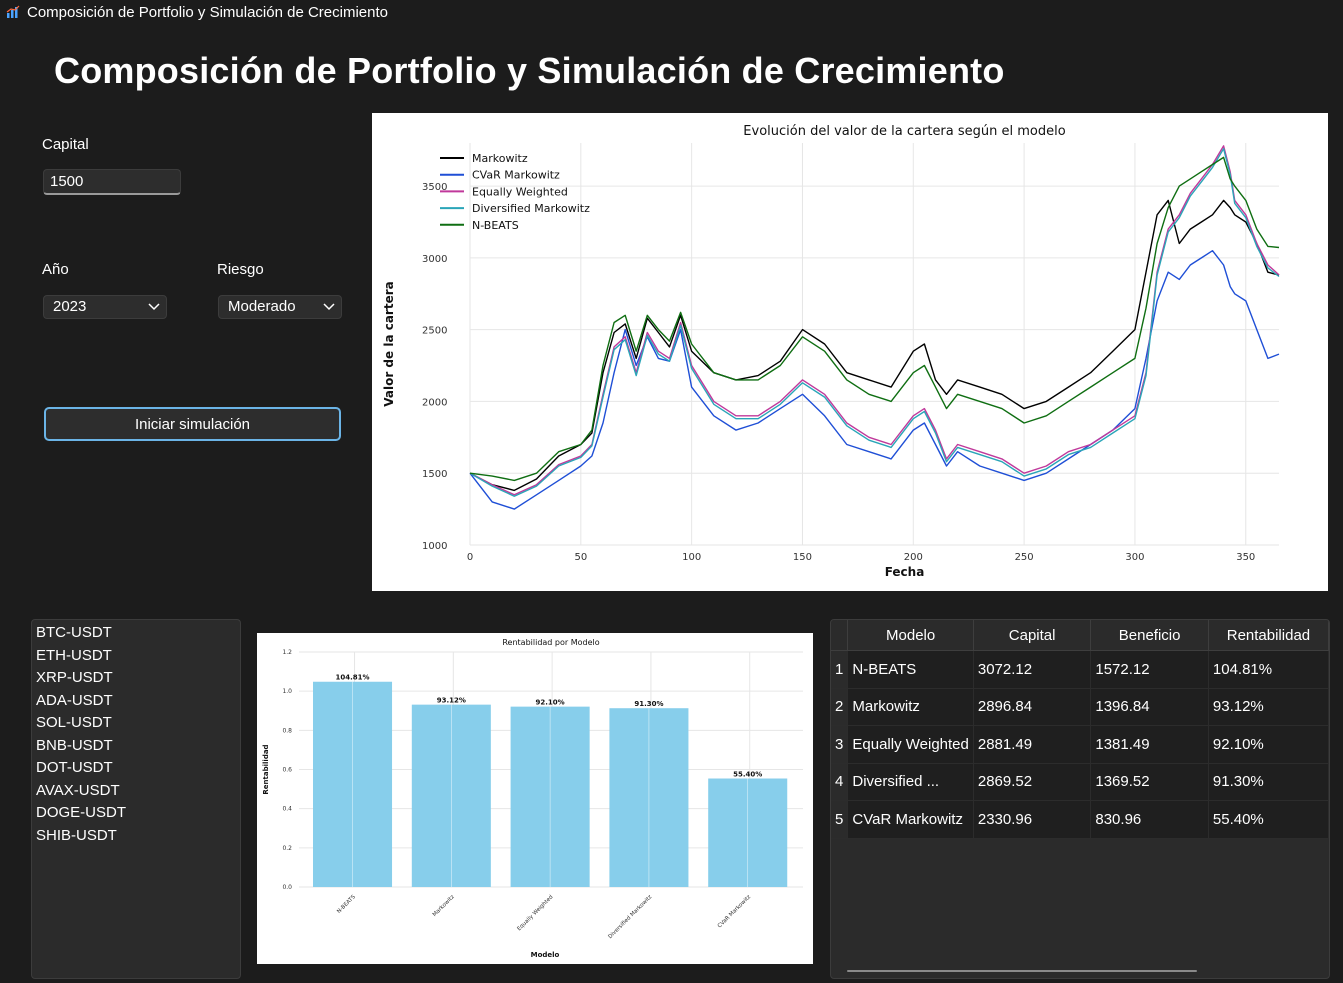 This screenshot has height=983, width=1343. Describe the element at coordinates (346, 904) in the screenshot. I see `x-tick-label: N-BEATS` at that location.